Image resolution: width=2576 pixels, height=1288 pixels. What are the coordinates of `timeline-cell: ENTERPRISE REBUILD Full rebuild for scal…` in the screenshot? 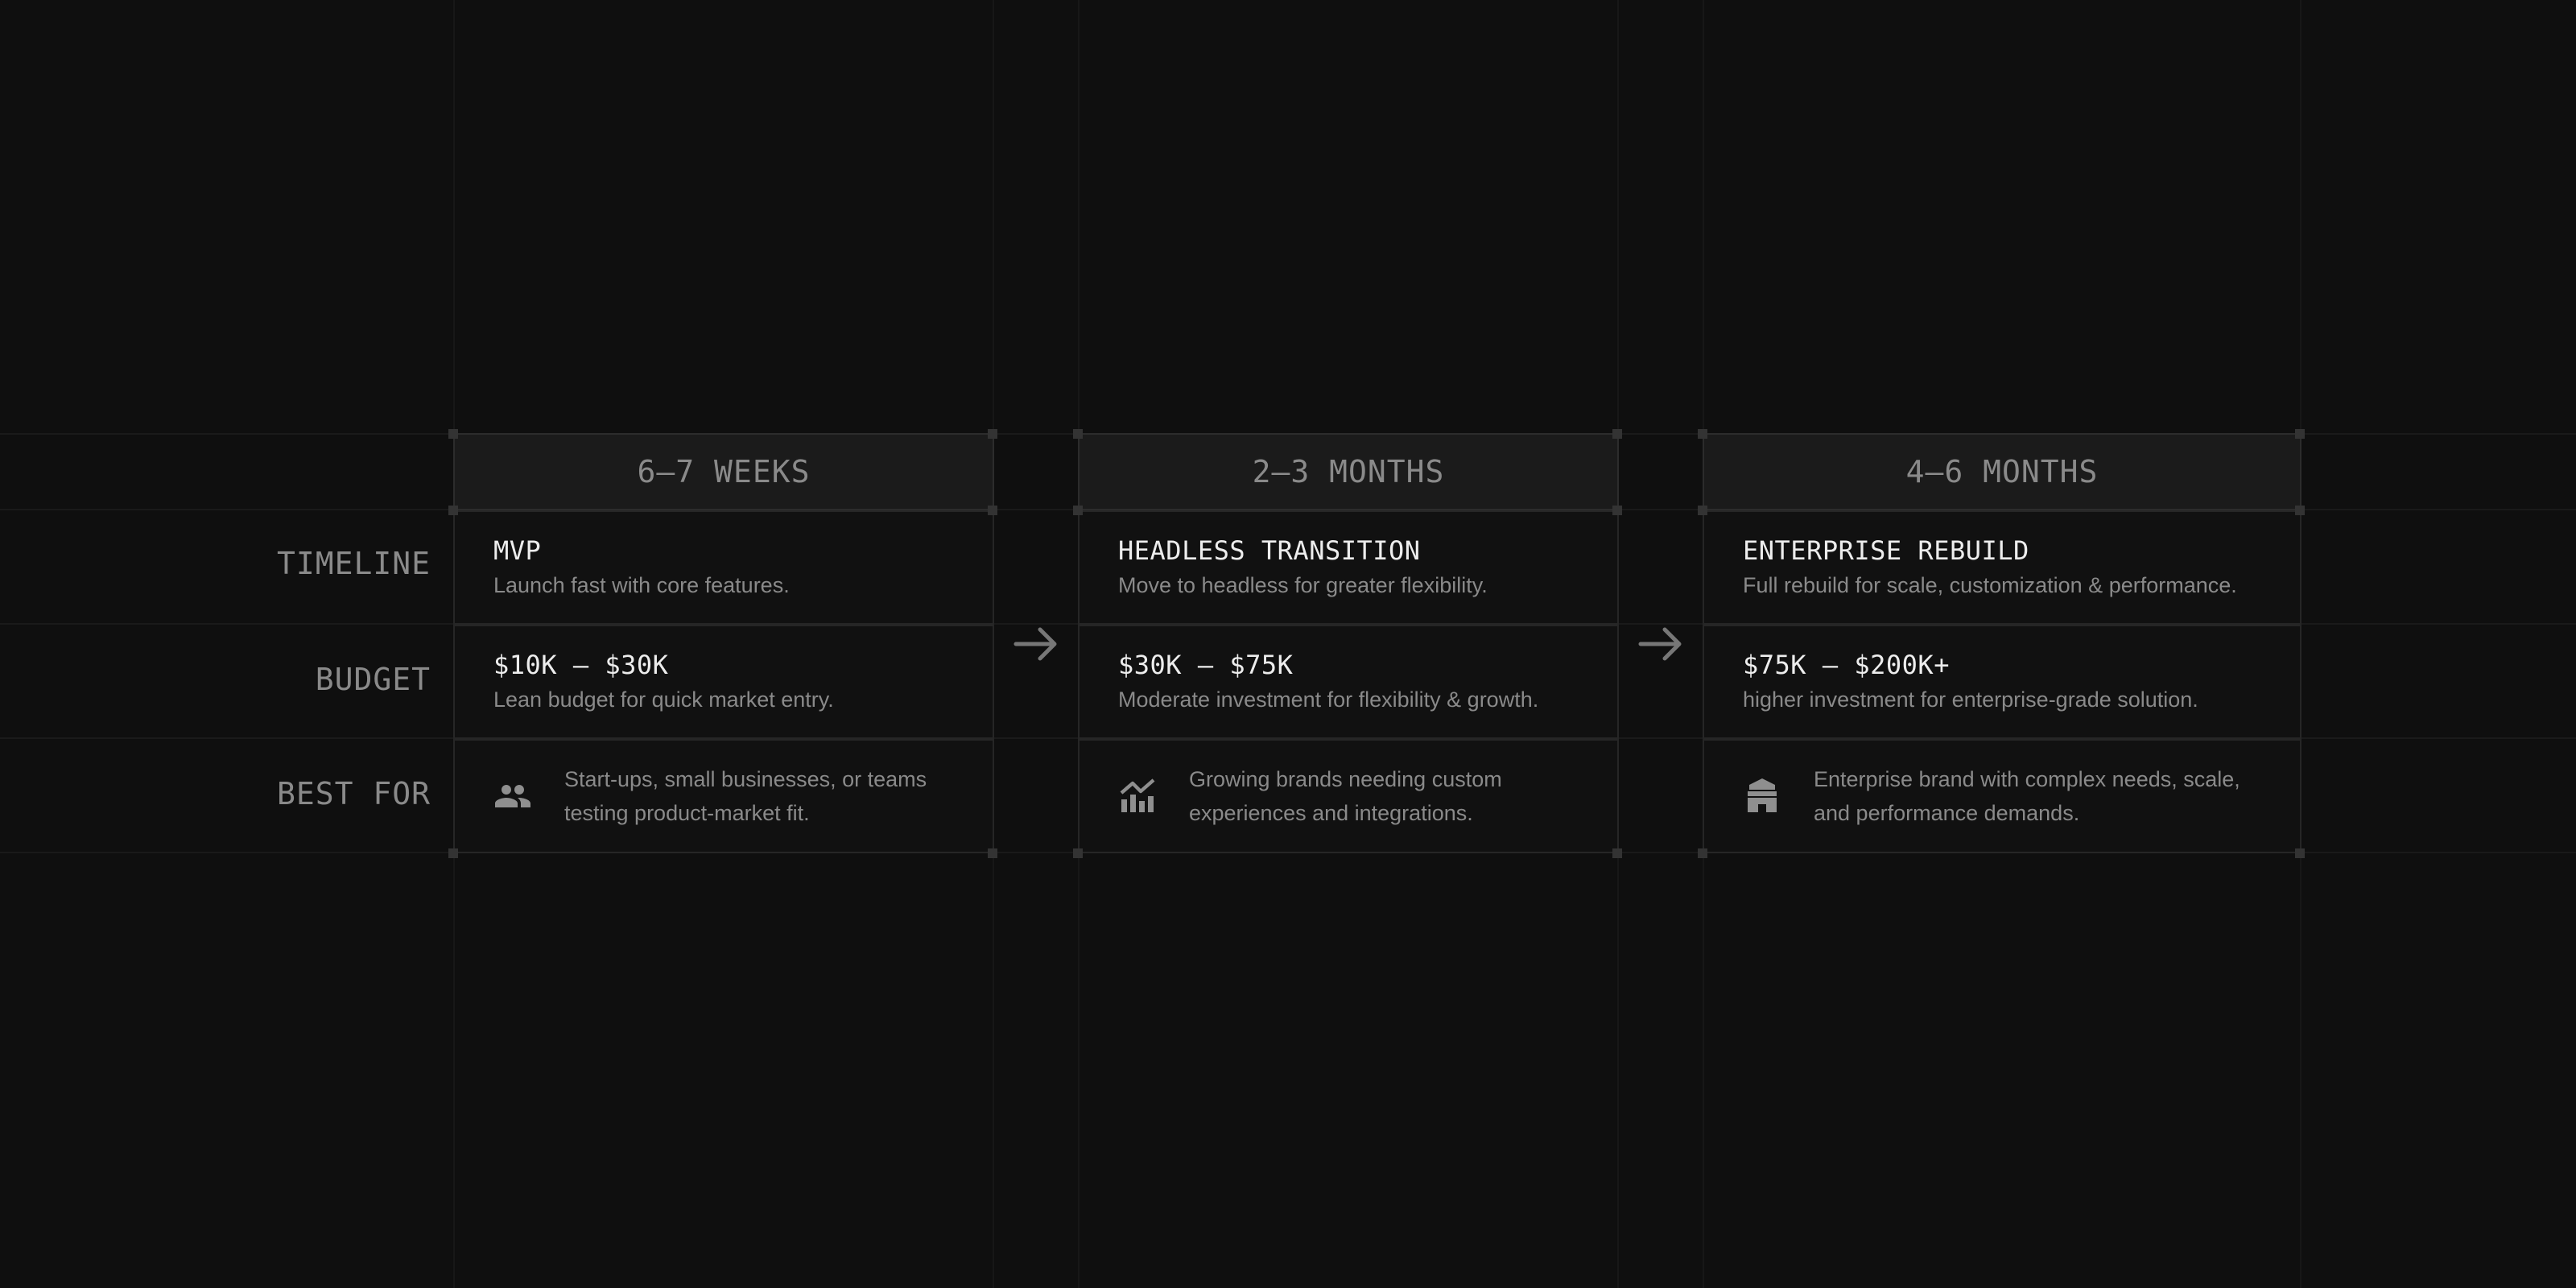 It's located at (2002, 567).